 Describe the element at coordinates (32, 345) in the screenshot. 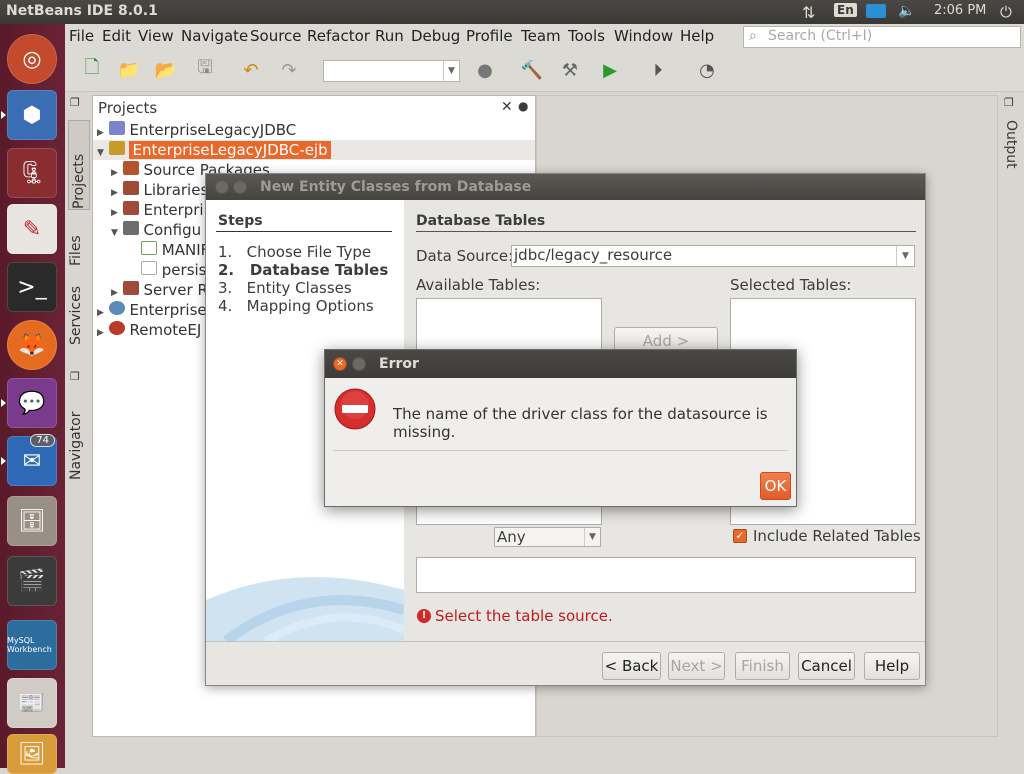

I see `firefox-icon: 🦊` at that location.